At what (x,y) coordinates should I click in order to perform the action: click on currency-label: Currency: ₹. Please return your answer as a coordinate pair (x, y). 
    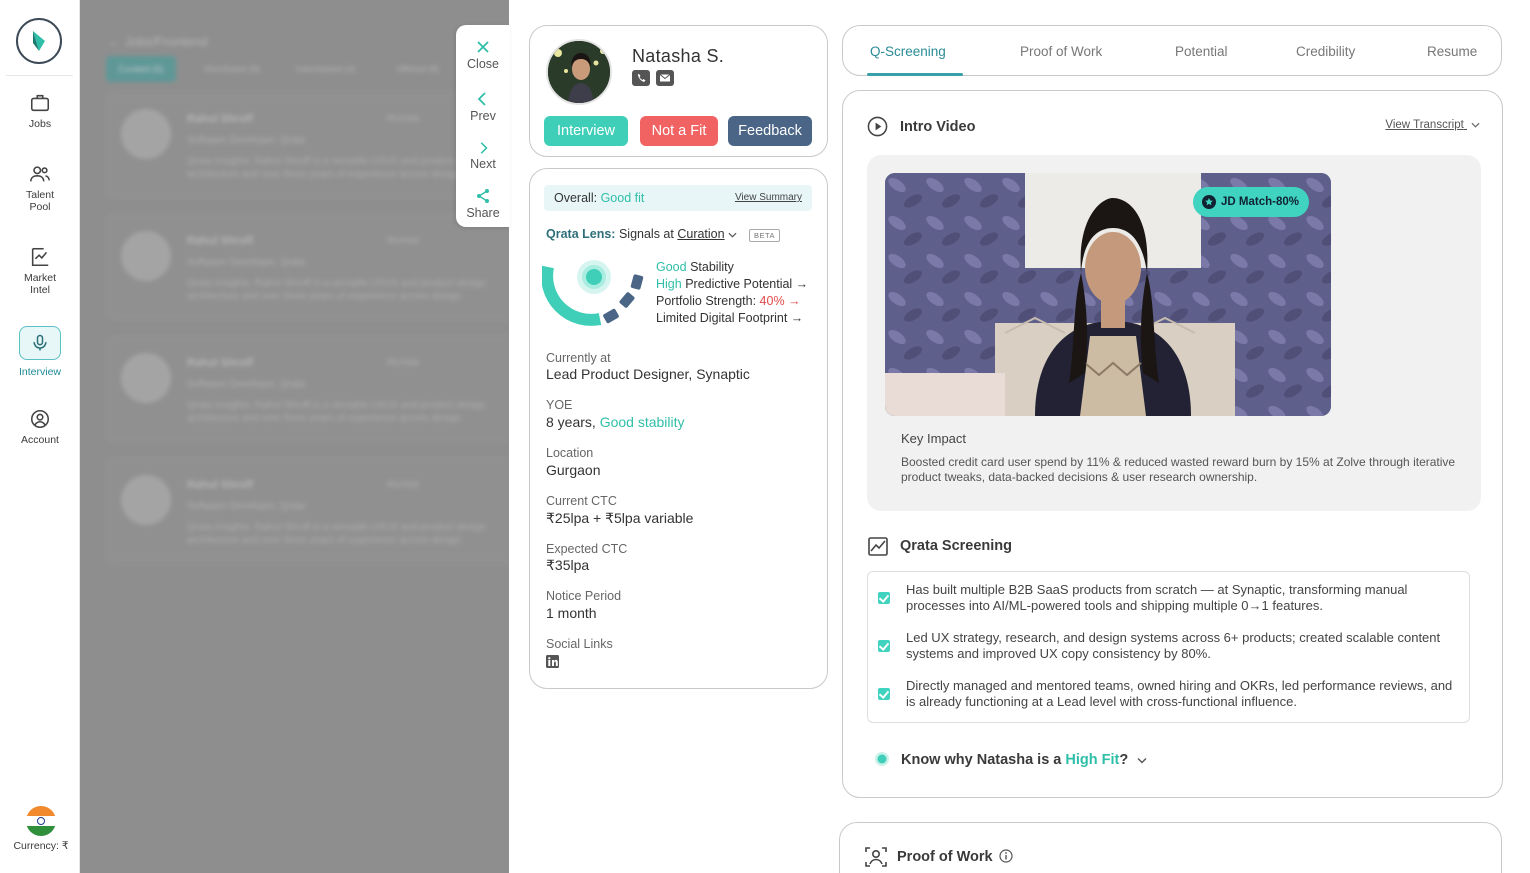
    Looking at the image, I should click on (41, 846).